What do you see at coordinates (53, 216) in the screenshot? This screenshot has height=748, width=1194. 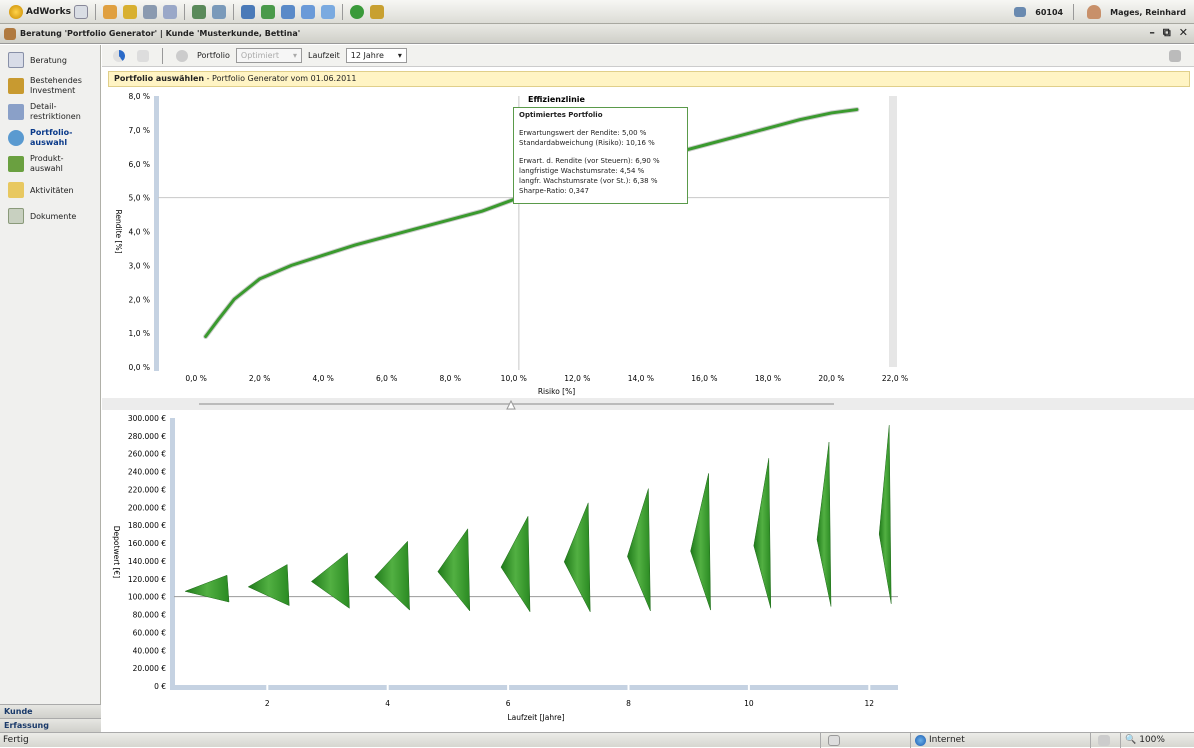 I see `sidebar-item-label: Dokumente` at bounding box center [53, 216].